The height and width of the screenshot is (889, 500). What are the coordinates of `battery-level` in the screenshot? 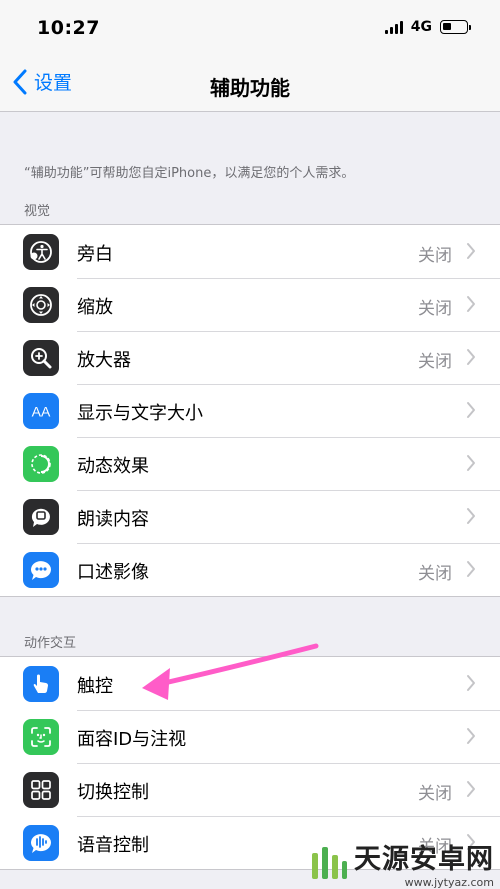 It's located at (447, 26).